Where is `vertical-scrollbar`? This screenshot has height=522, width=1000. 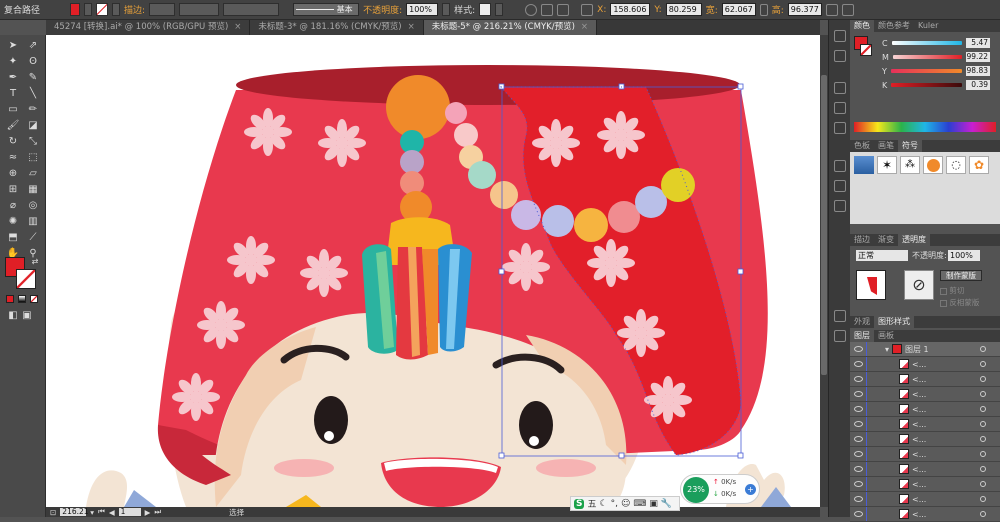 vertical-scrollbar is located at coordinates (824, 271).